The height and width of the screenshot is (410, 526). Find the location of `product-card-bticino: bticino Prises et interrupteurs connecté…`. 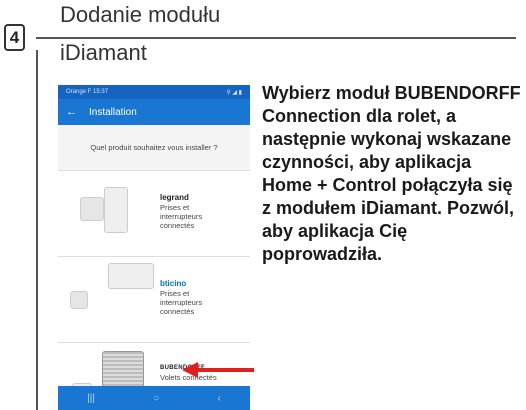

product-card-bticino: bticino Prises et interrupteurs connecté… is located at coordinates (154, 300).